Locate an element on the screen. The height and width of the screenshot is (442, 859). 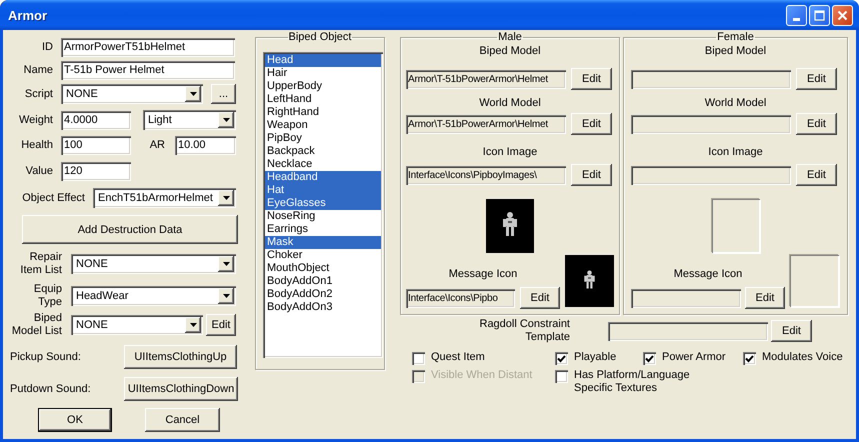
text-field: T-51b Power Helmet is located at coordinates (148, 70).